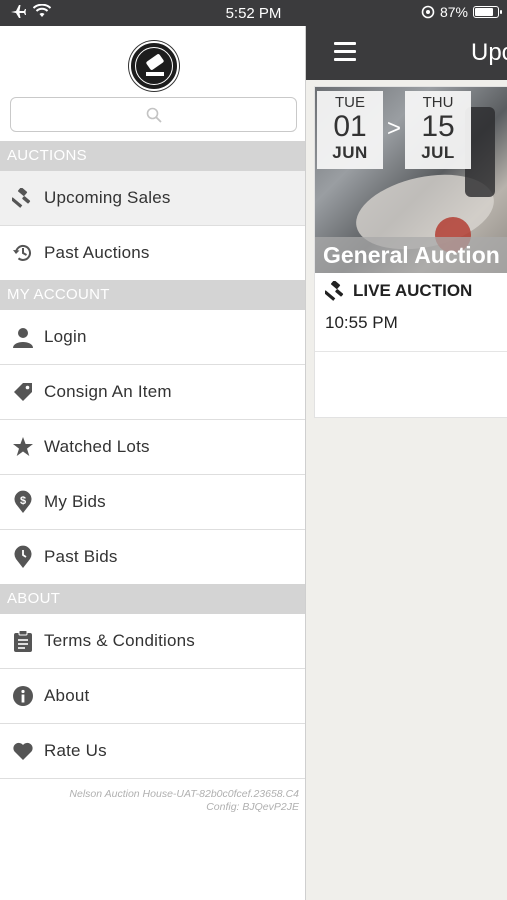  Describe the element at coordinates (23, 447) in the screenshot. I see `star-icon` at that location.